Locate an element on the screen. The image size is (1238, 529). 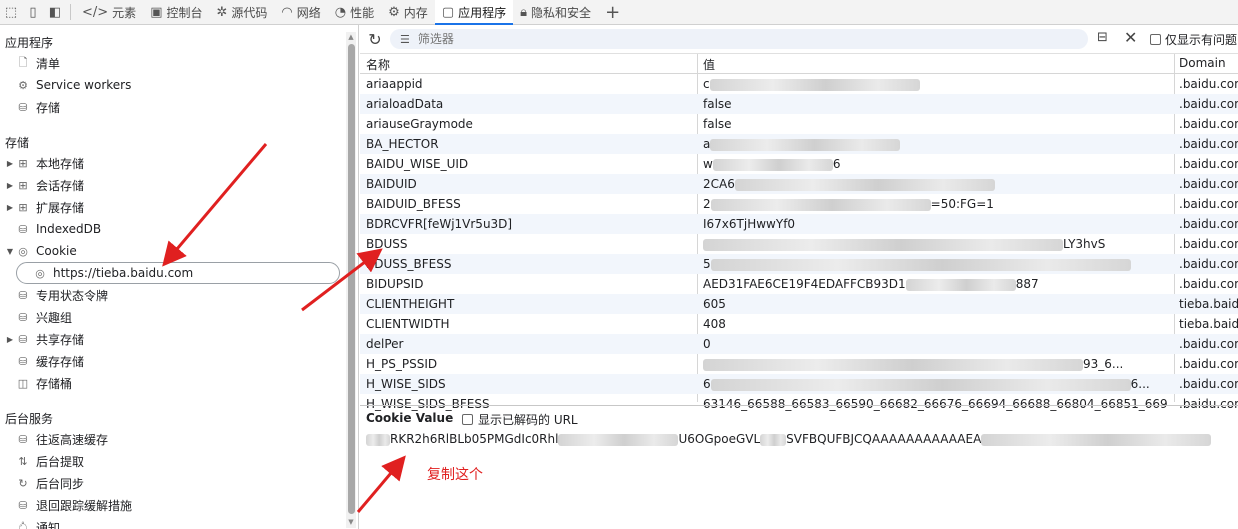
cookie-value-cell: c is located at coordinates (935, 84).